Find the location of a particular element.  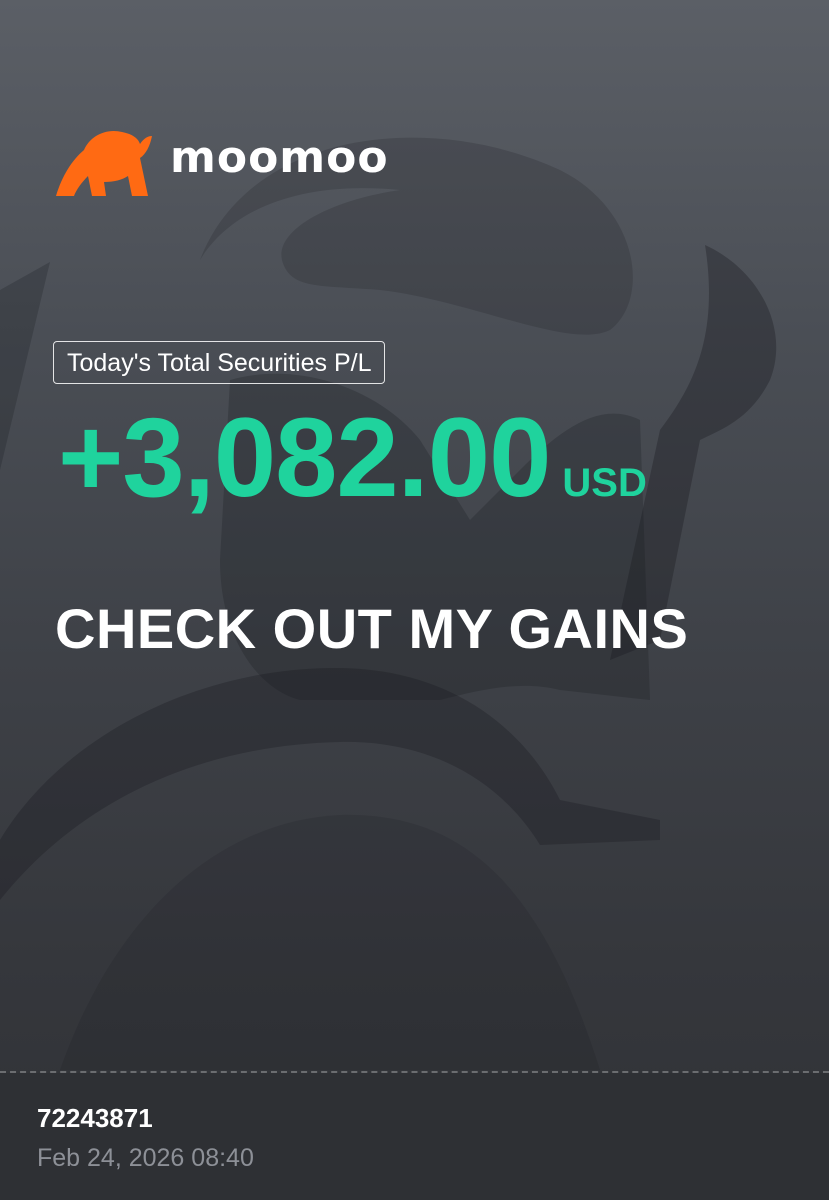

brand-logo: moomoo is located at coordinates (220, 160).